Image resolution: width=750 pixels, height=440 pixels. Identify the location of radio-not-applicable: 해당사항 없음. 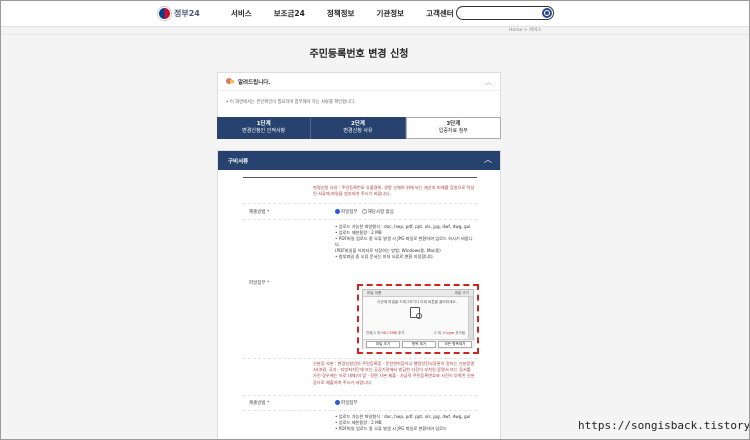
(377, 212).